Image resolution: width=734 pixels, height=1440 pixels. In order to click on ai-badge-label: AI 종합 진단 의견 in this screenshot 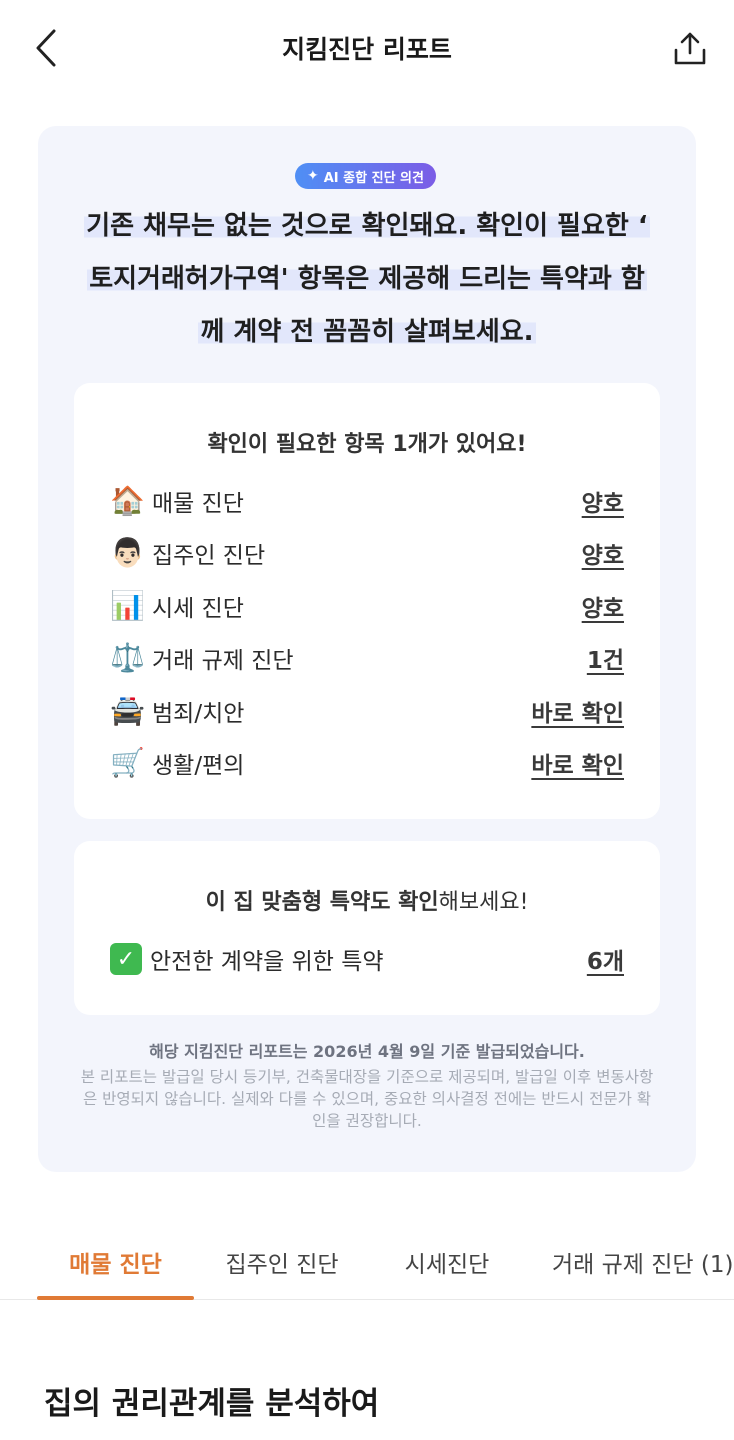, I will do `click(373, 178)`.